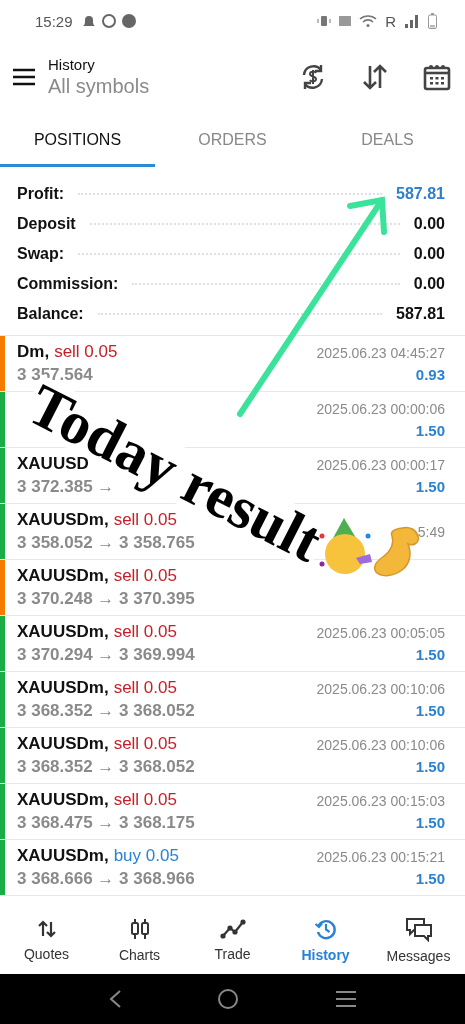  Describe the element at coordinates (325, 940) in the screenshot. I see `nav-tab: History` at that location.